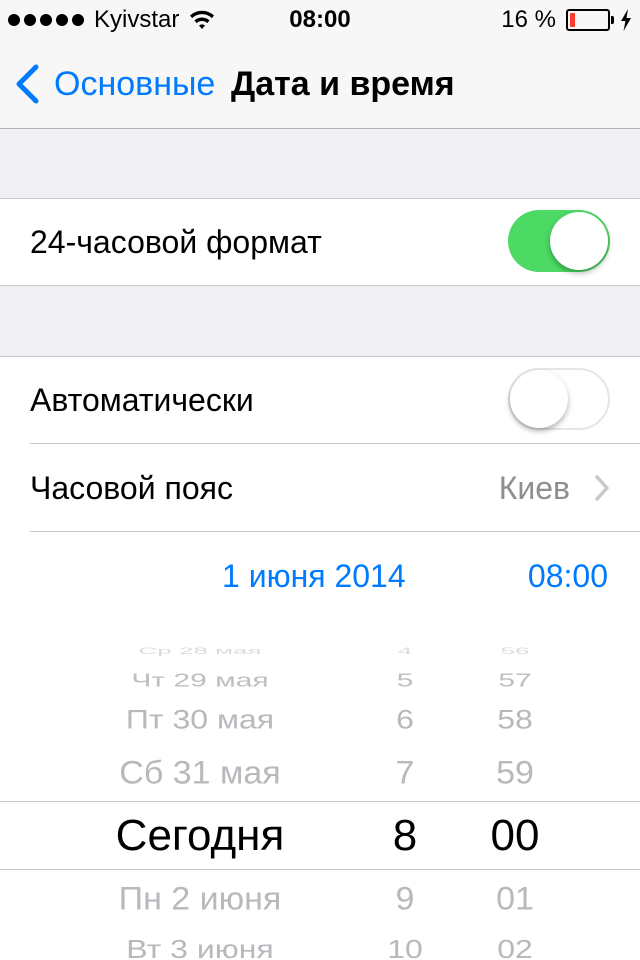  What do you see at coordinates (314, 576) in the screenshot?
I see `date-value: 1 июня 2014` at bounding box center [314, 576].